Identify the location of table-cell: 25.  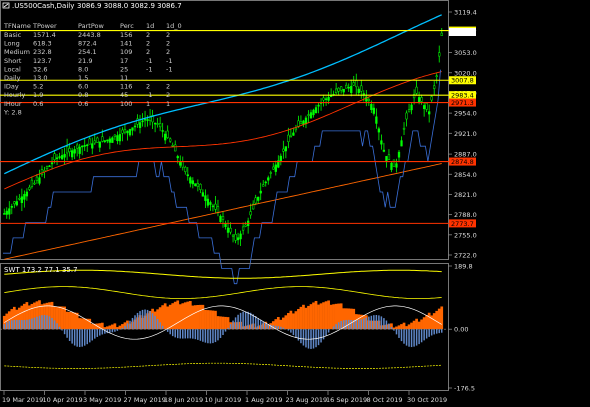
(124, 69).